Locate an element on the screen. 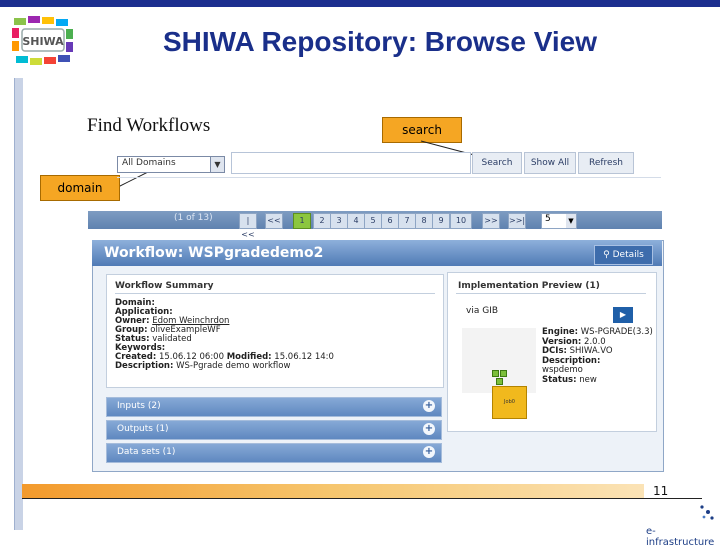 This screenshot has width=720, height=548. page-8-button: 8 is located at coordinates (424, 221).